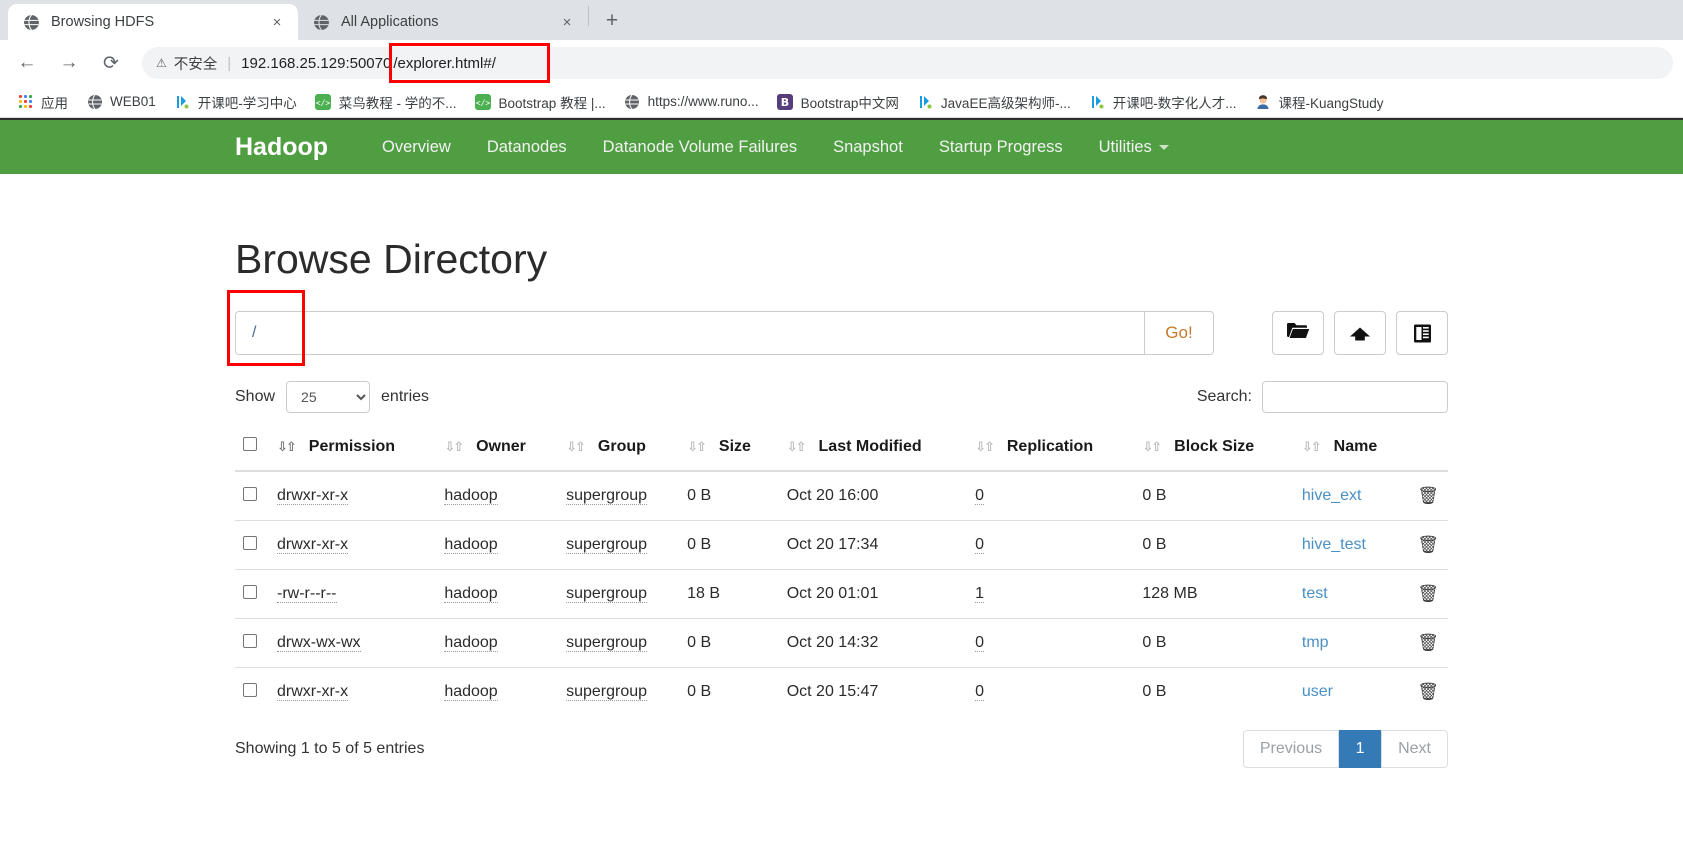 The width and height of the screenshot is (1683, 854). I want to click on back-button: ←, so click(27, 63).